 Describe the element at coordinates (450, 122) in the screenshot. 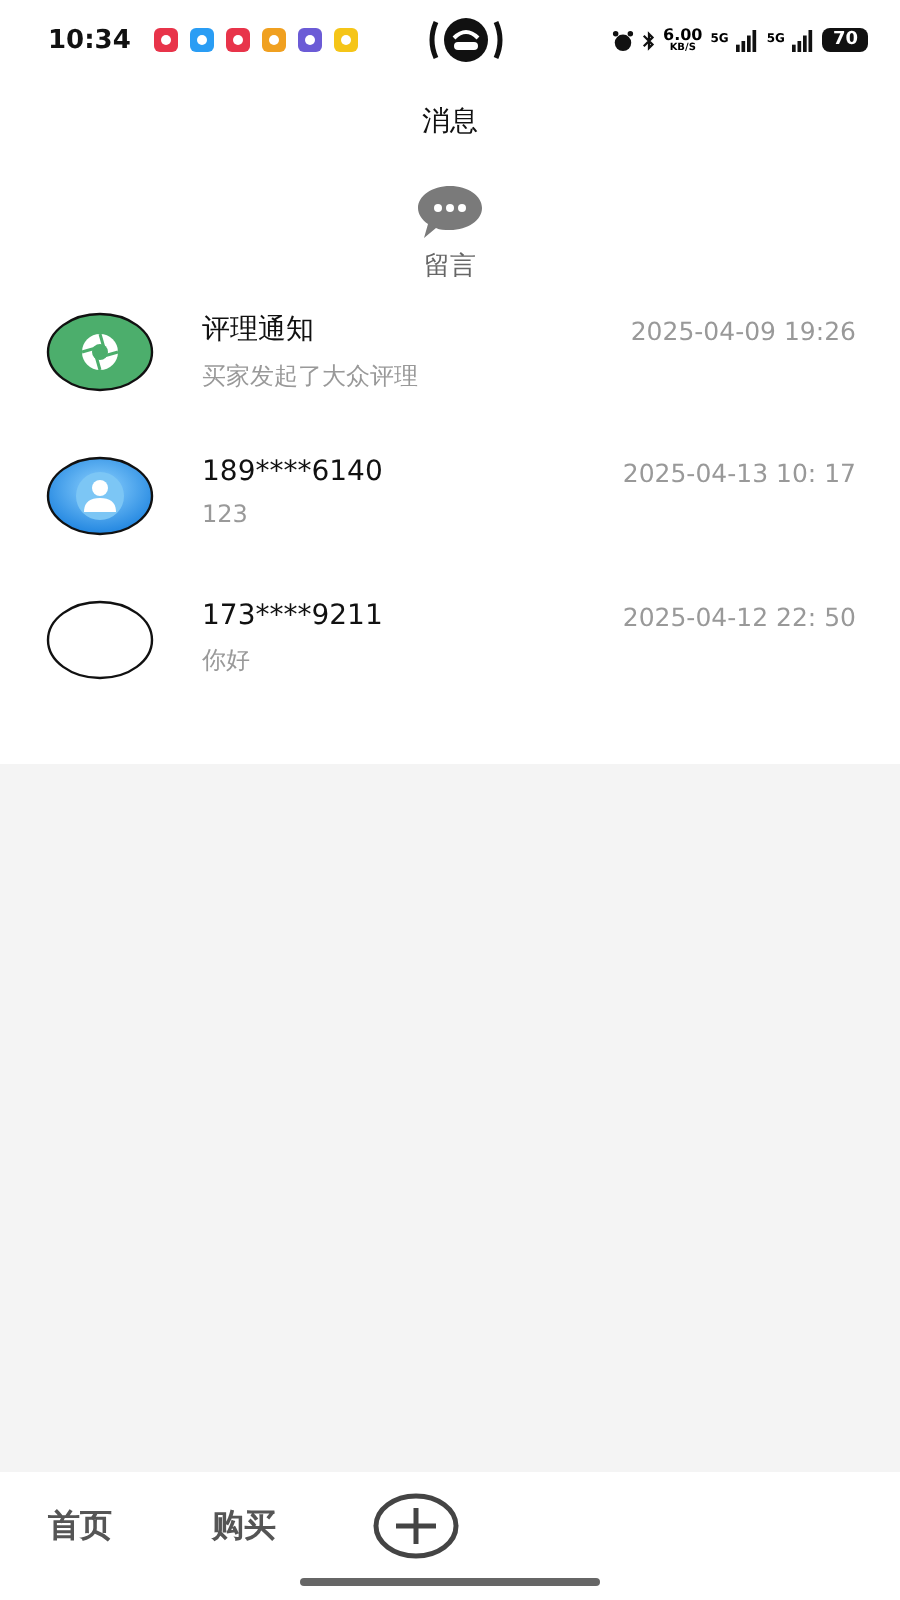

I see `page-title: 消息` at that location.